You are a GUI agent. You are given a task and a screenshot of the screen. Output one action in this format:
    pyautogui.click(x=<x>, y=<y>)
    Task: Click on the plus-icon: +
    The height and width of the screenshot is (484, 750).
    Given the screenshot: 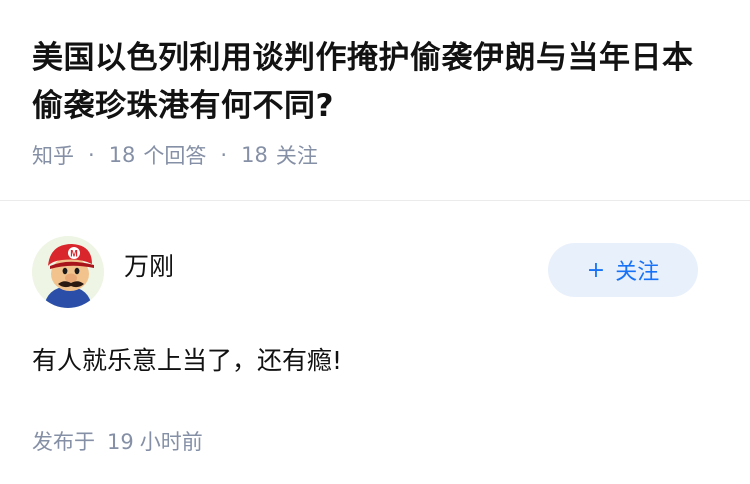 What is the action you would take?
    pyautogui.click(x=596, y=270)
    